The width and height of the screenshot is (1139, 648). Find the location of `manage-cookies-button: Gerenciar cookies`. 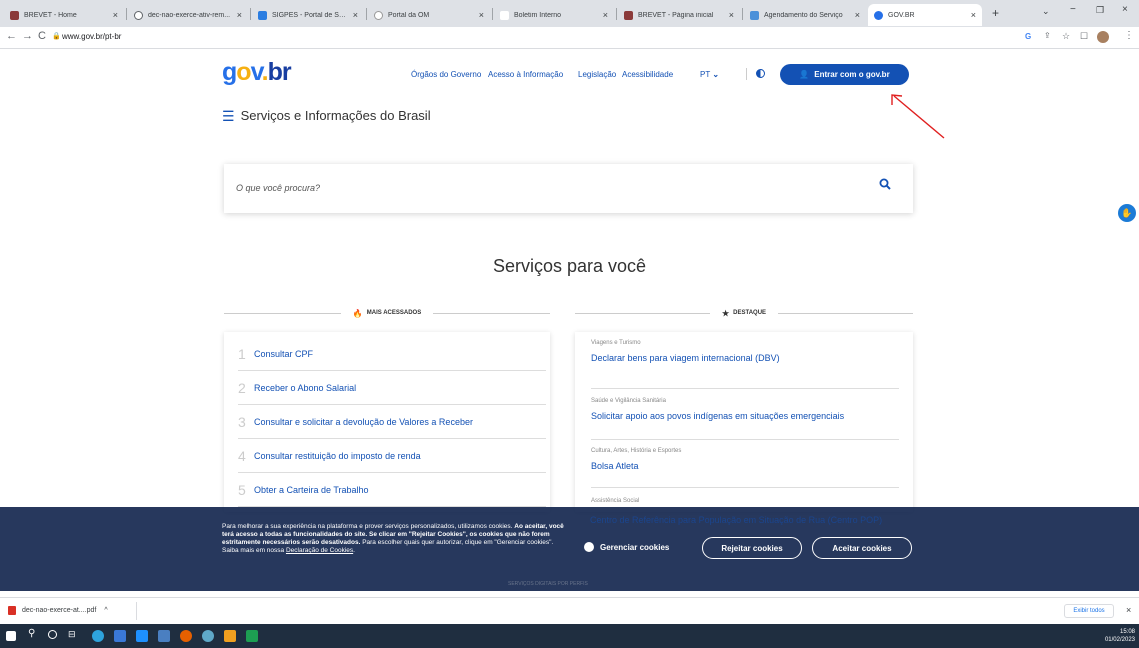

manage-cookies-button: Gerenciar cookies is located at coordinates (626, 547).